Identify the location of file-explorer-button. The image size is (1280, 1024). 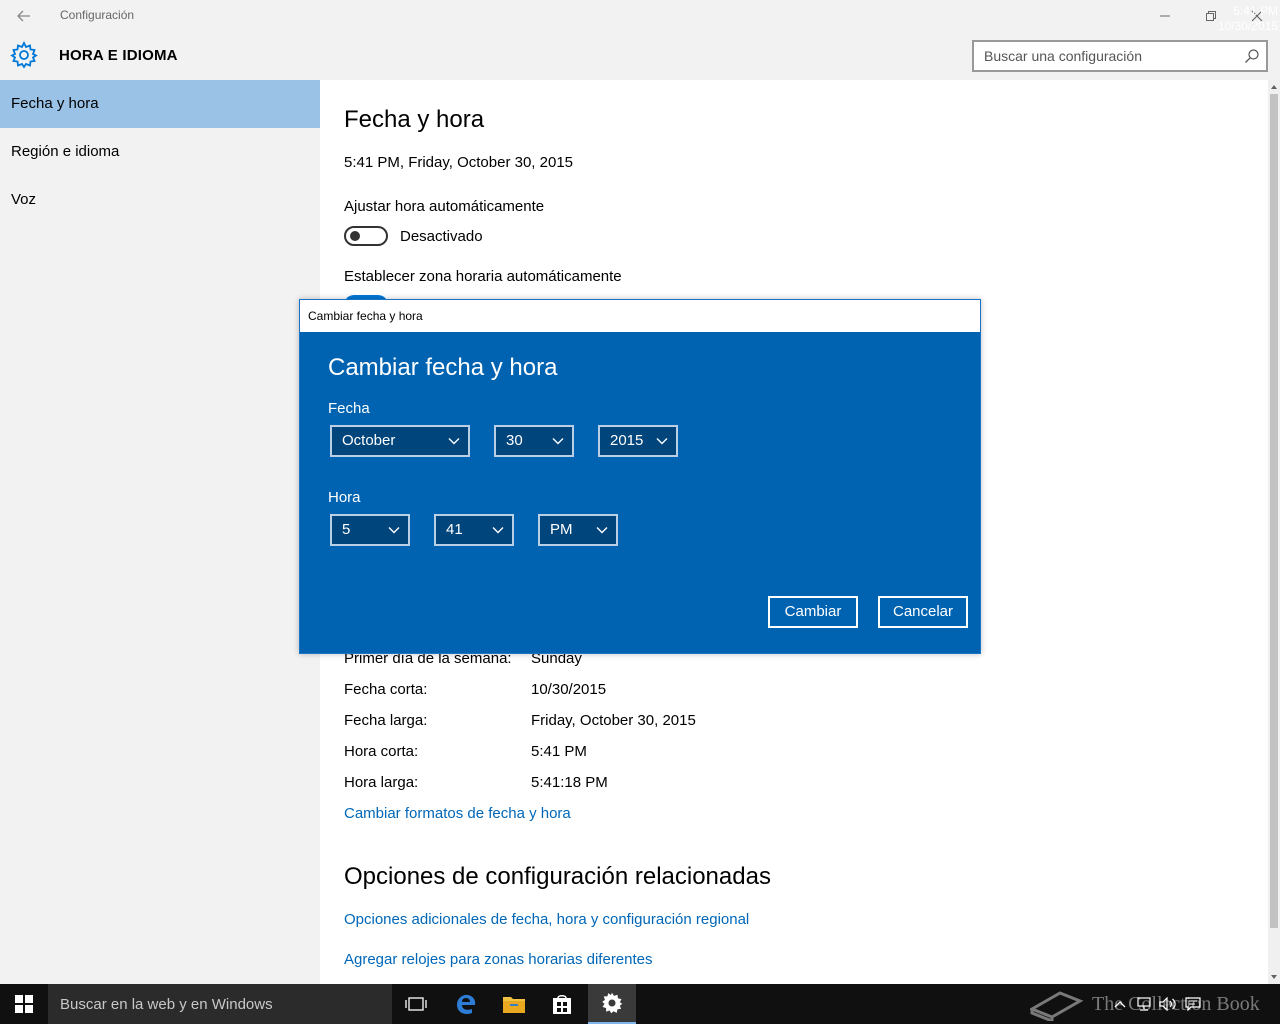
(514, 1004).